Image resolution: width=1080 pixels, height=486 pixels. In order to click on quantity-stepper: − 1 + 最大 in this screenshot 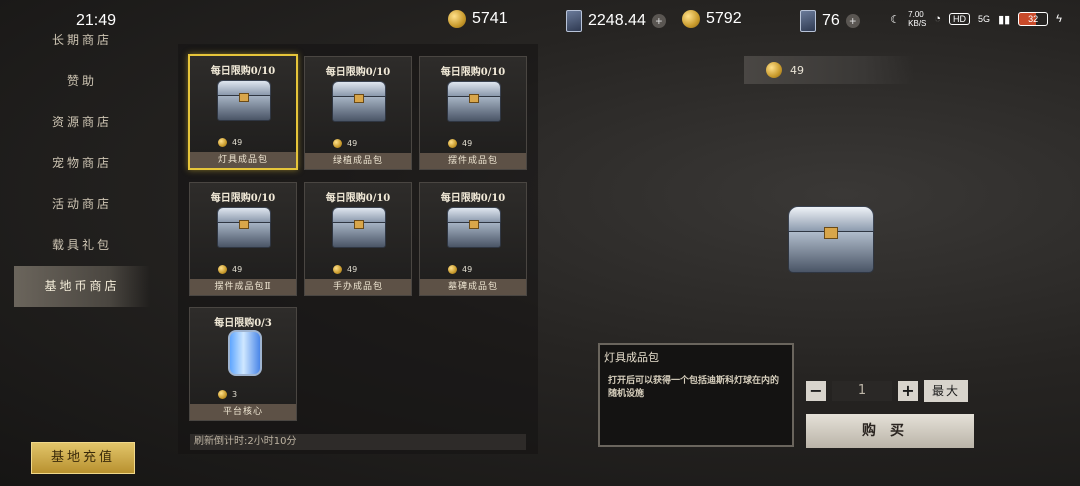, I will do `click(887, 391)`.